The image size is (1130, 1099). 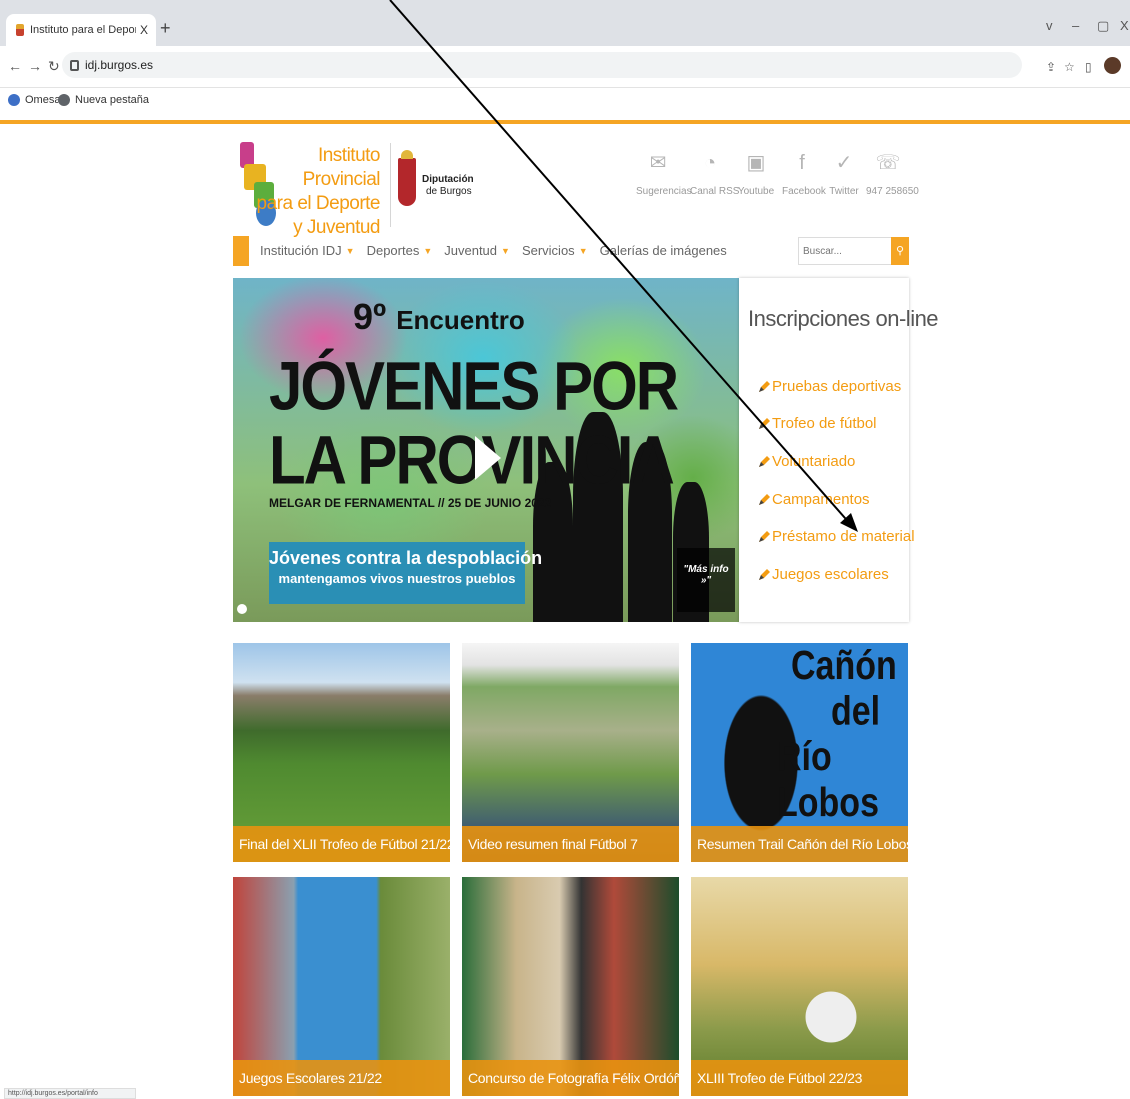 I want to click on social-phone: ☏ 947 258650, so click(x=892, y=173).